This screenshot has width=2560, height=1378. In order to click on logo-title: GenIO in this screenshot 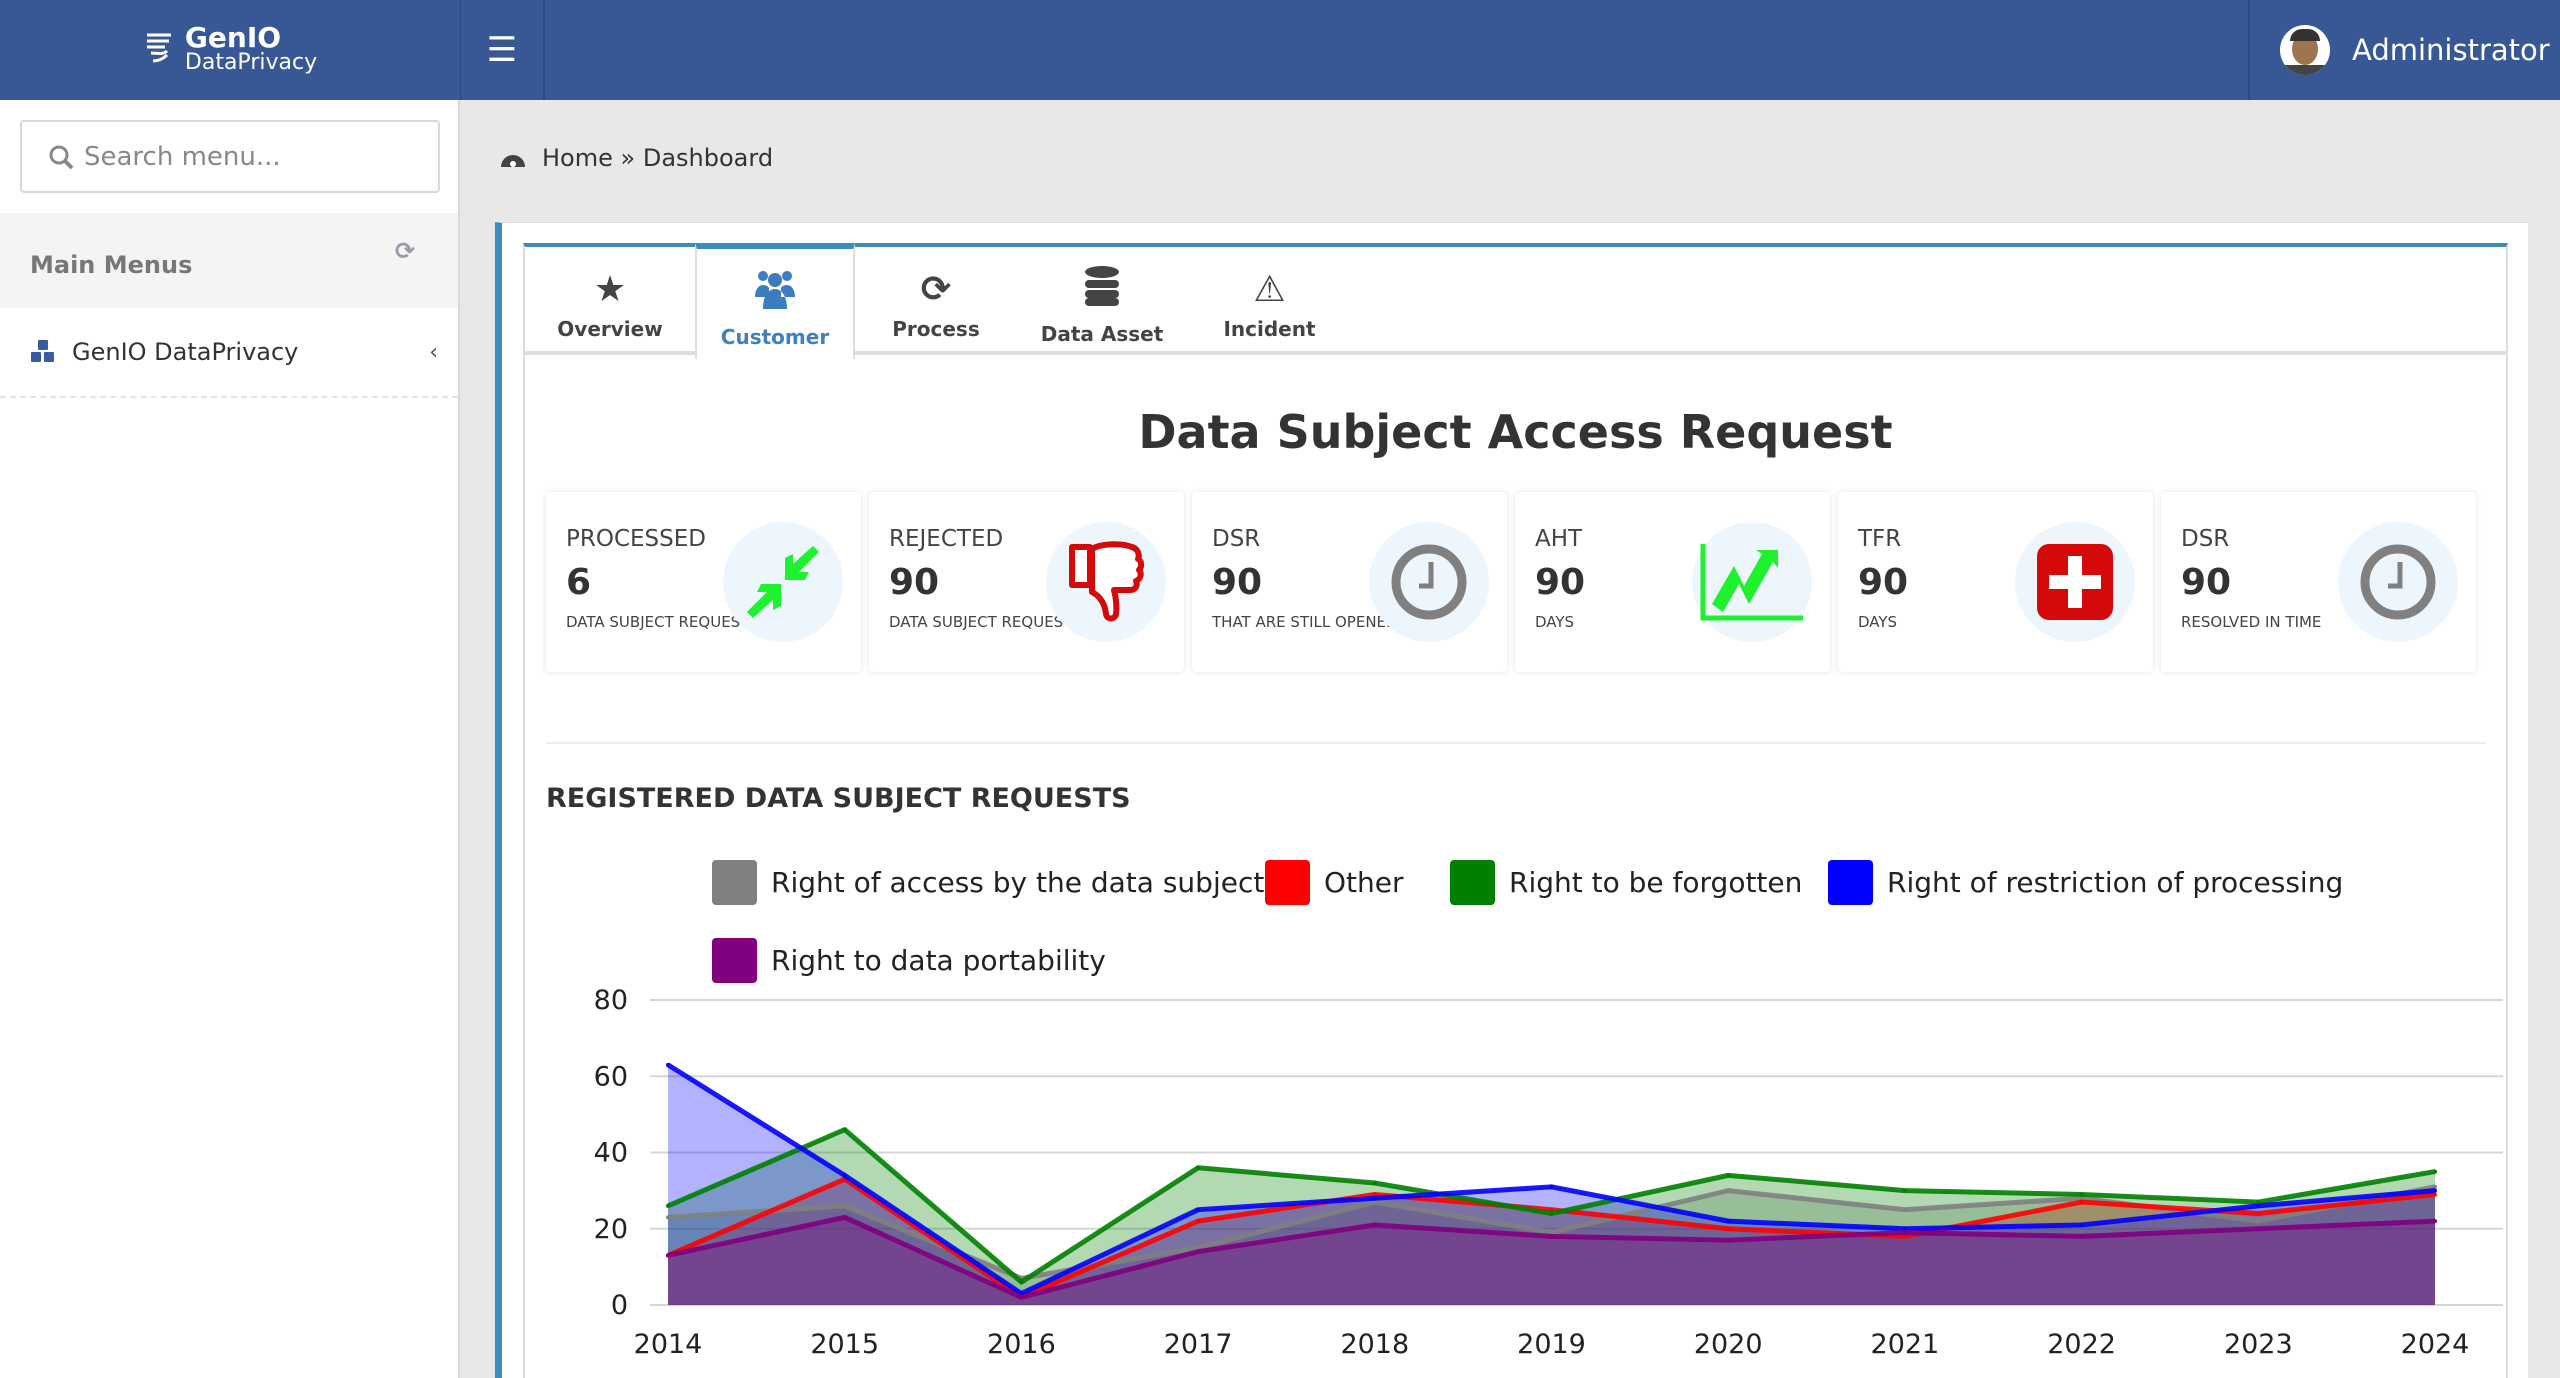, I will do `click(233, 37)`.